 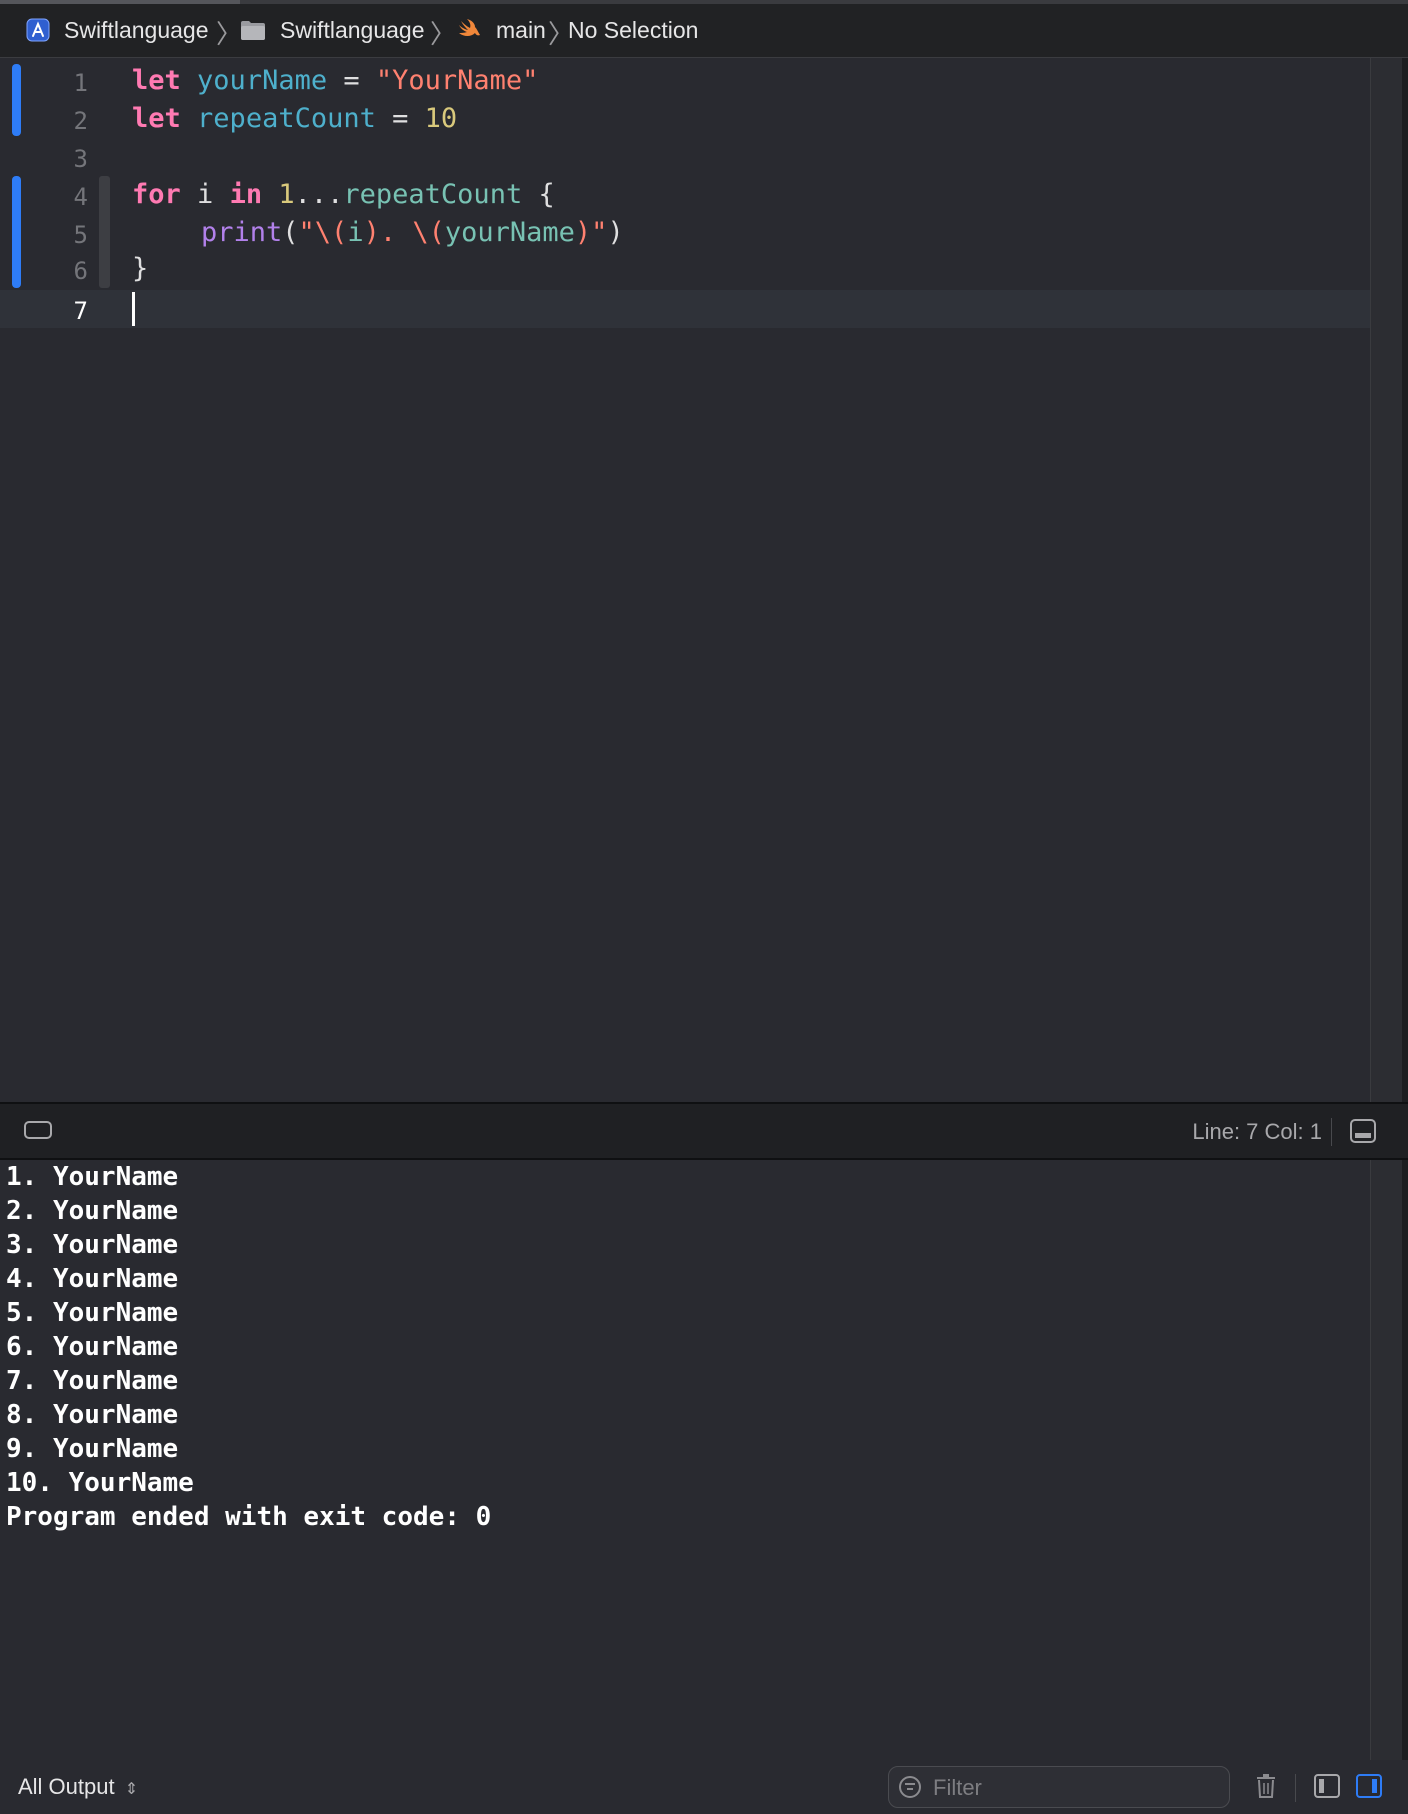 I want to click on breadcrumb-folder: Swiftlanguage, so click(x=332, y=30).